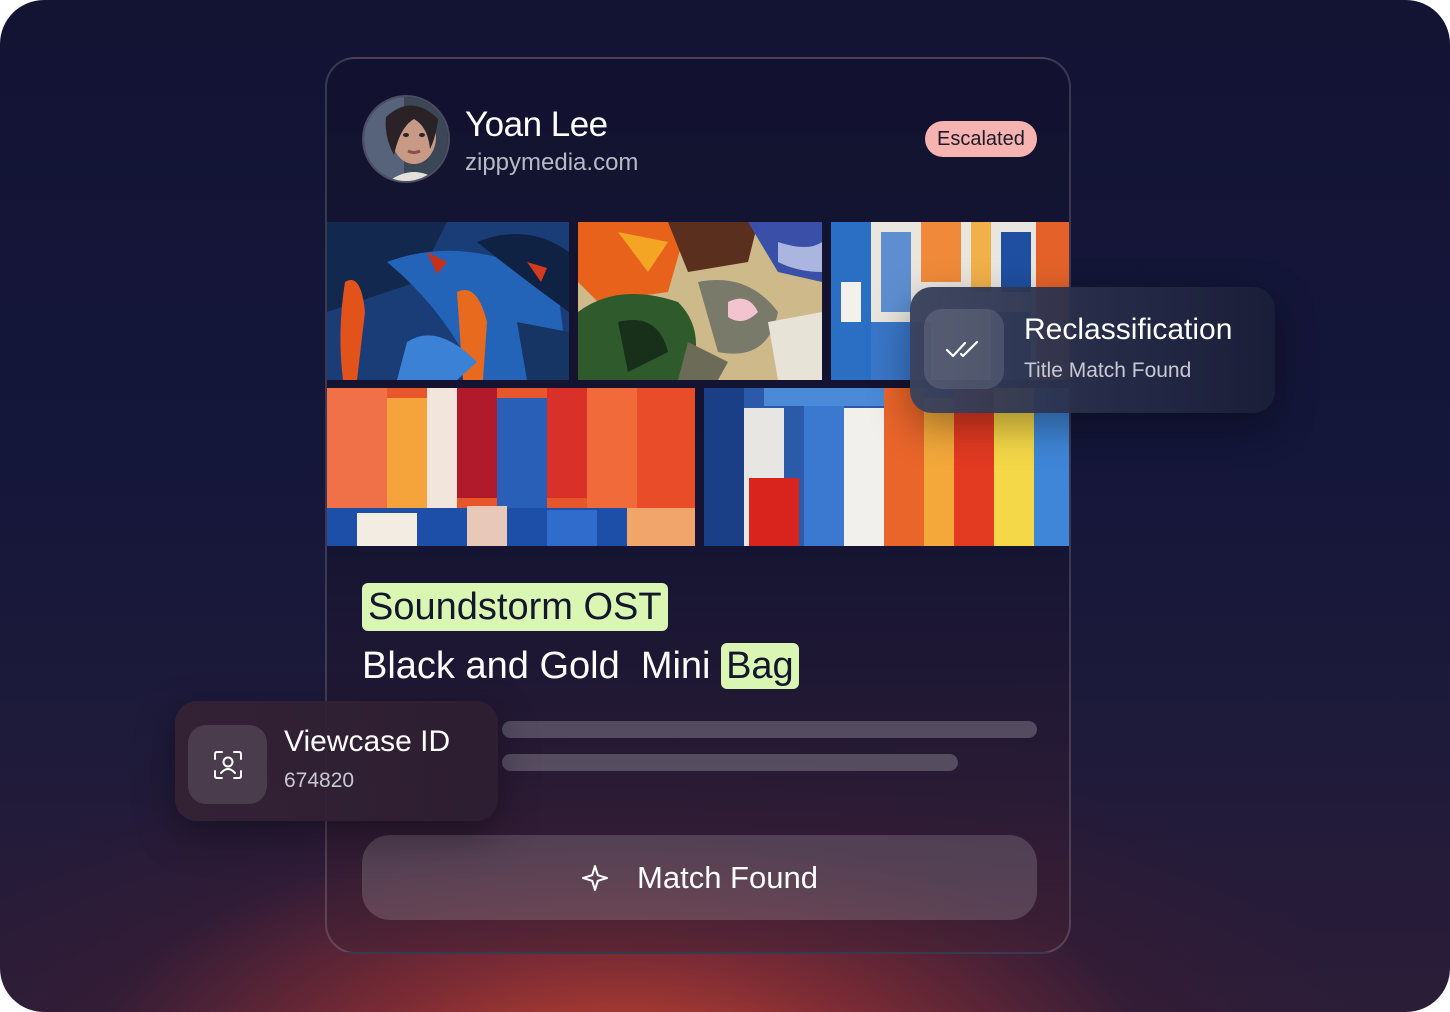 The width and height of the screenshot is (1450, 1012). I want to click on match-found-label: Match Found, so click(727, 877).